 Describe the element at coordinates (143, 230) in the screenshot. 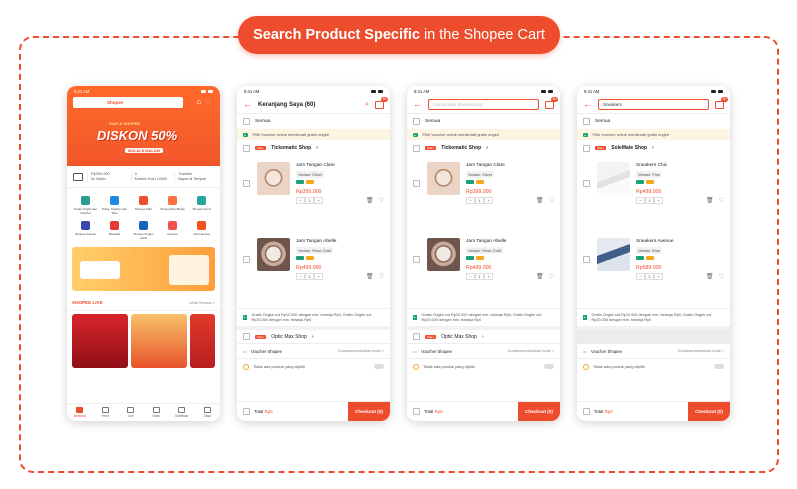

I see `menu-item: Shopee Pinjam Lebih` at that location.